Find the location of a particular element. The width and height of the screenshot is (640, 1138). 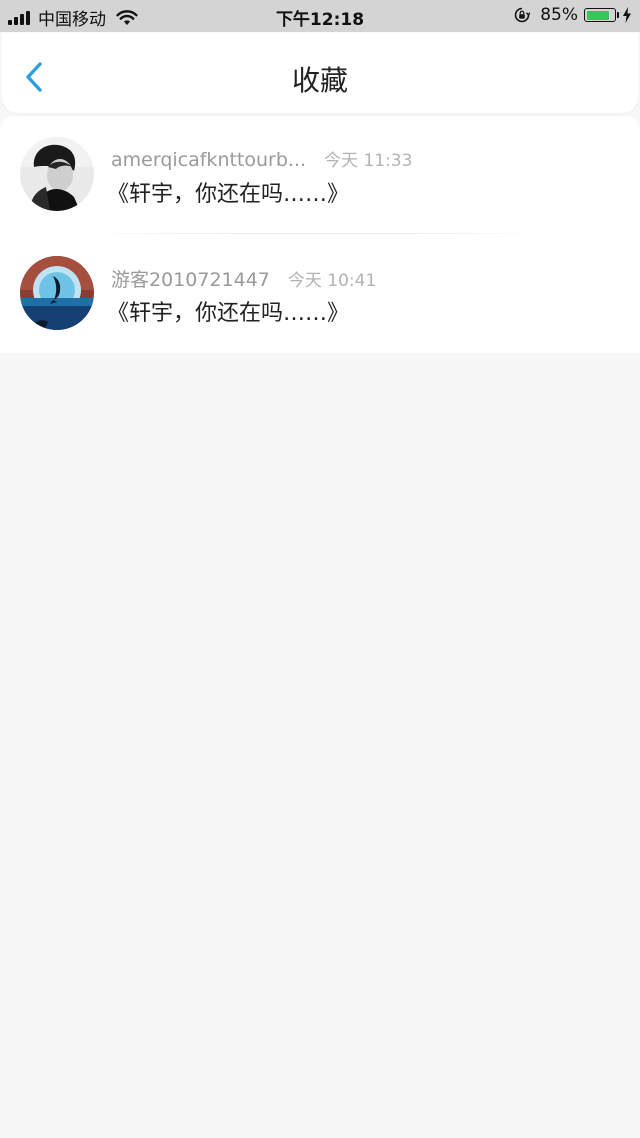

battery-icon is located at coordinates (601, 15).